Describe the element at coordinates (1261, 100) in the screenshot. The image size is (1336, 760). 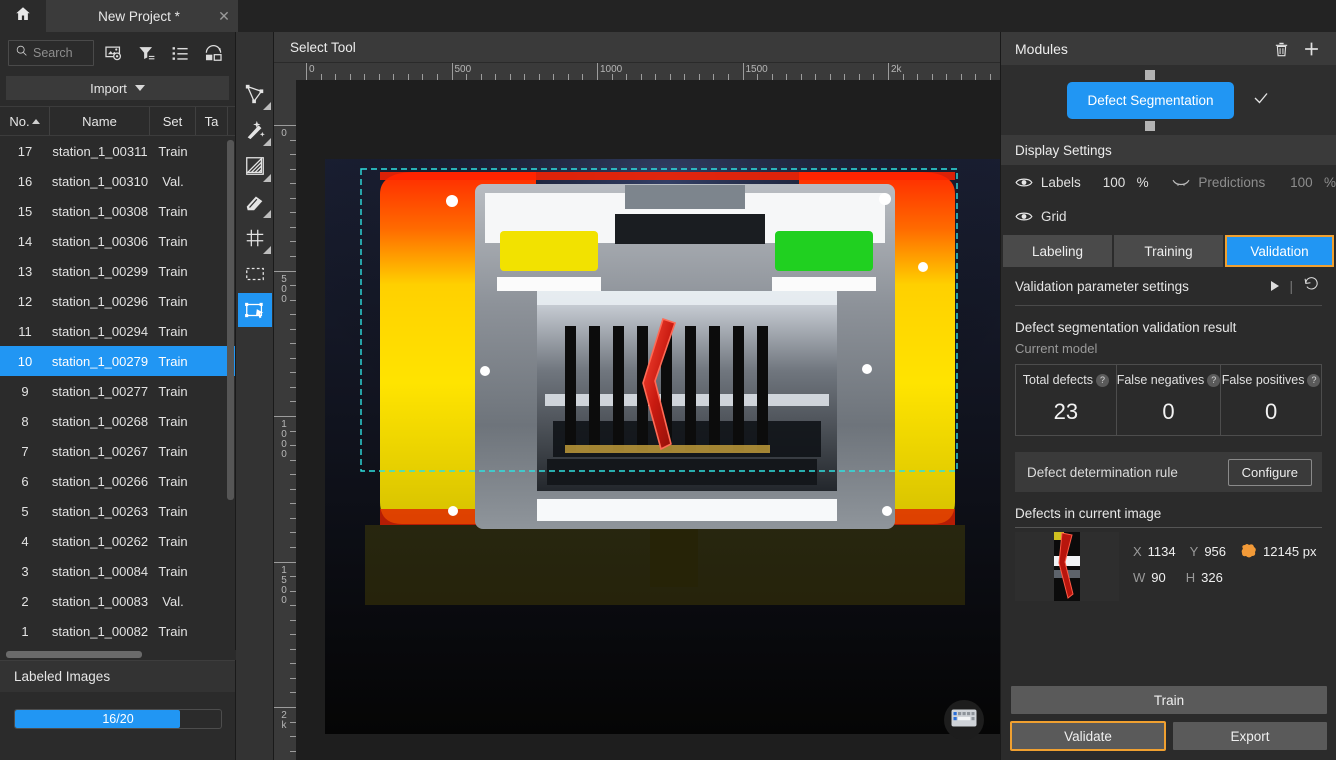
I see `check-icon` at that location.